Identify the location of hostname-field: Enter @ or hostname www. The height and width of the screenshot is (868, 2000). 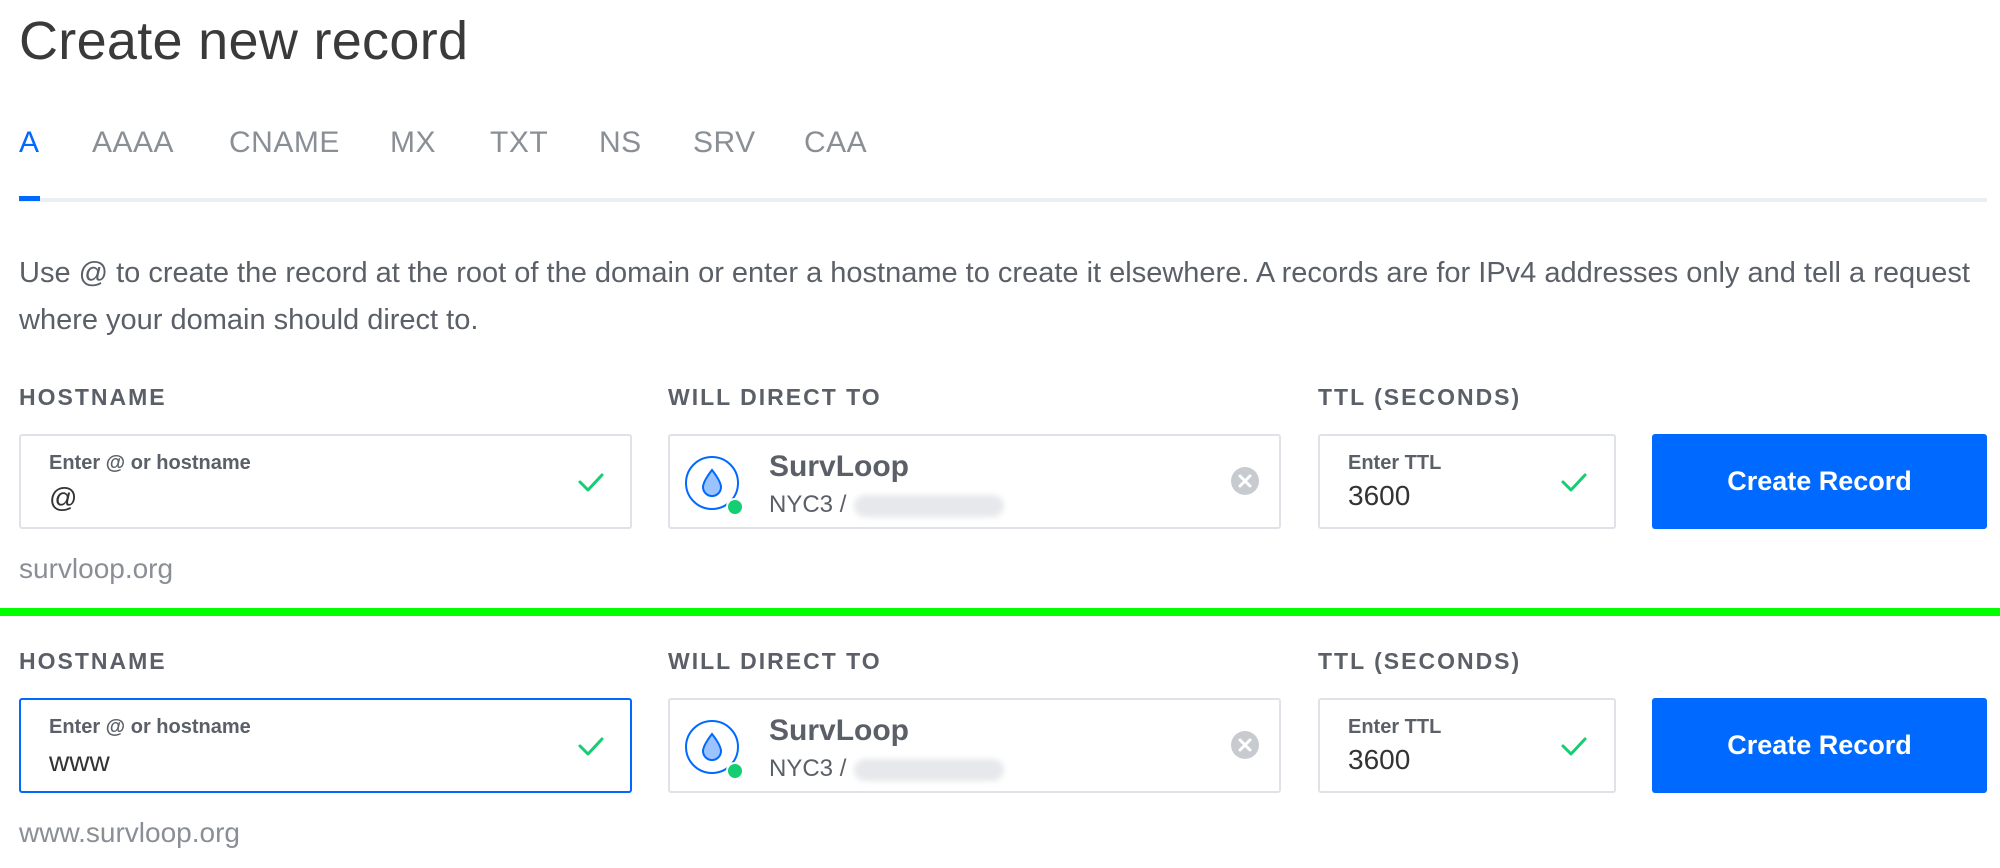
(325, 745).